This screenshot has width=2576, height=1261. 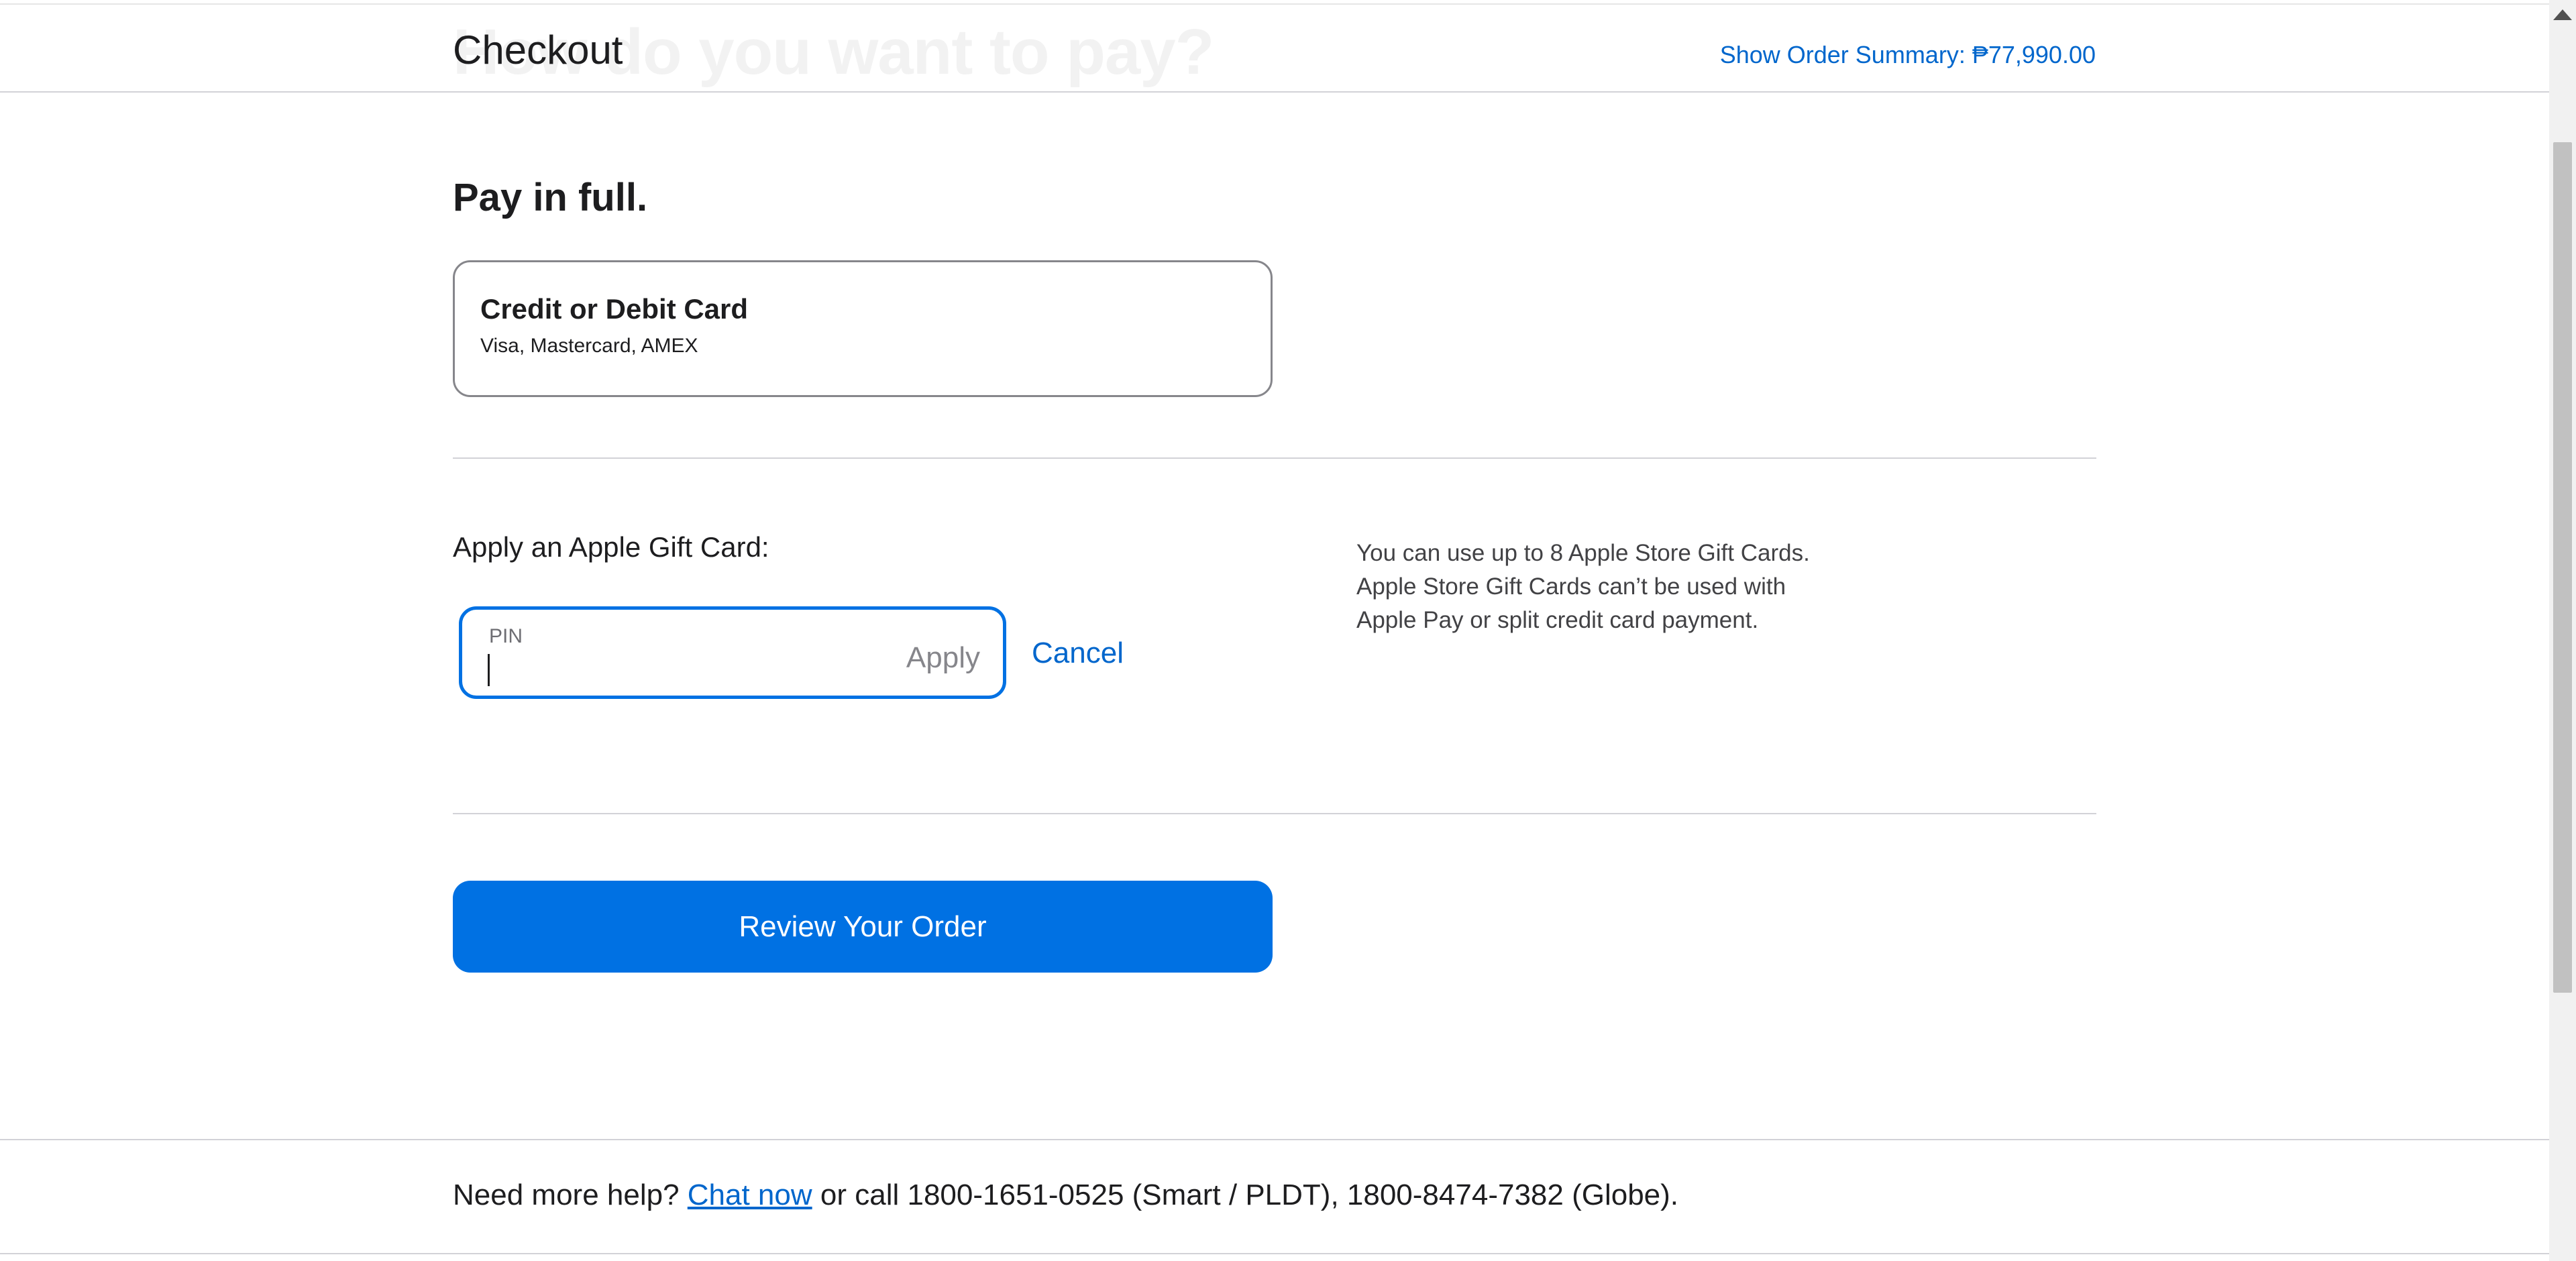 What do you see at coordinates (1274, 1254) in the screenshot?
I see `footer-bottom-divider` at bounding box center [1274, 1254].